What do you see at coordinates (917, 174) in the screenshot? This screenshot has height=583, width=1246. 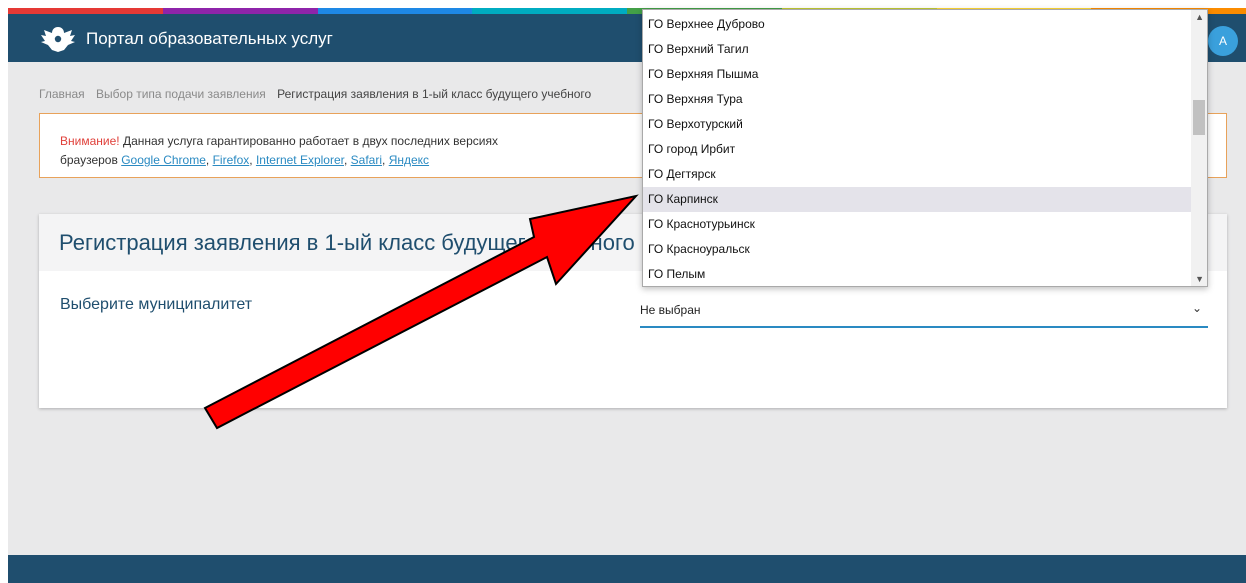 I see `dropdown-option: ГО Дегтярск` at bounding box center [917, 174].